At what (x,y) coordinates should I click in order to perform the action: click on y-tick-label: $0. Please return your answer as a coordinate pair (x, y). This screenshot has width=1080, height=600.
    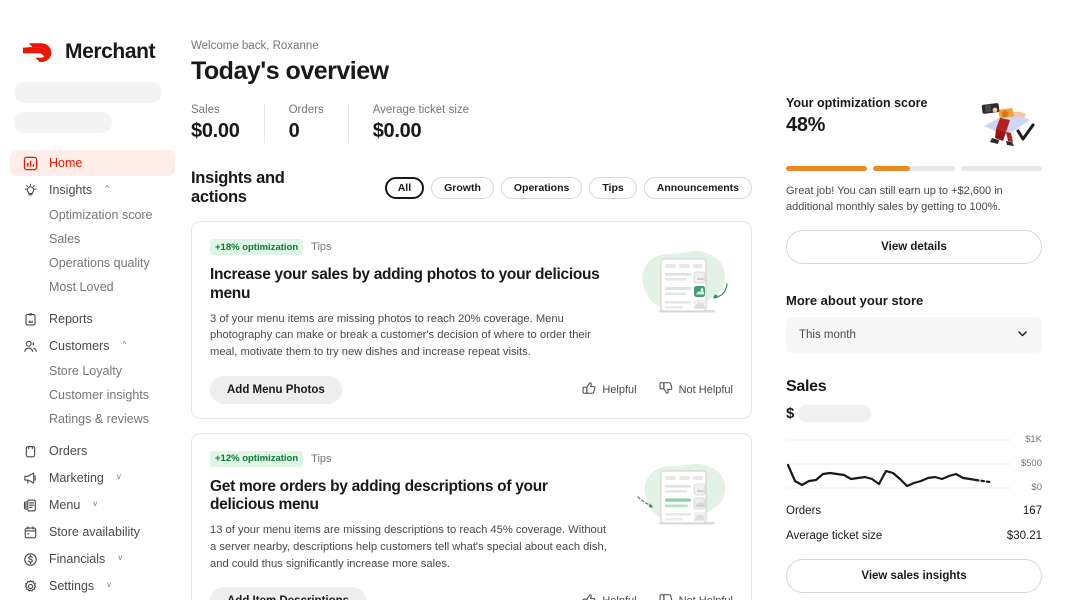
    Looking at the image, I should click on (1036, 487).